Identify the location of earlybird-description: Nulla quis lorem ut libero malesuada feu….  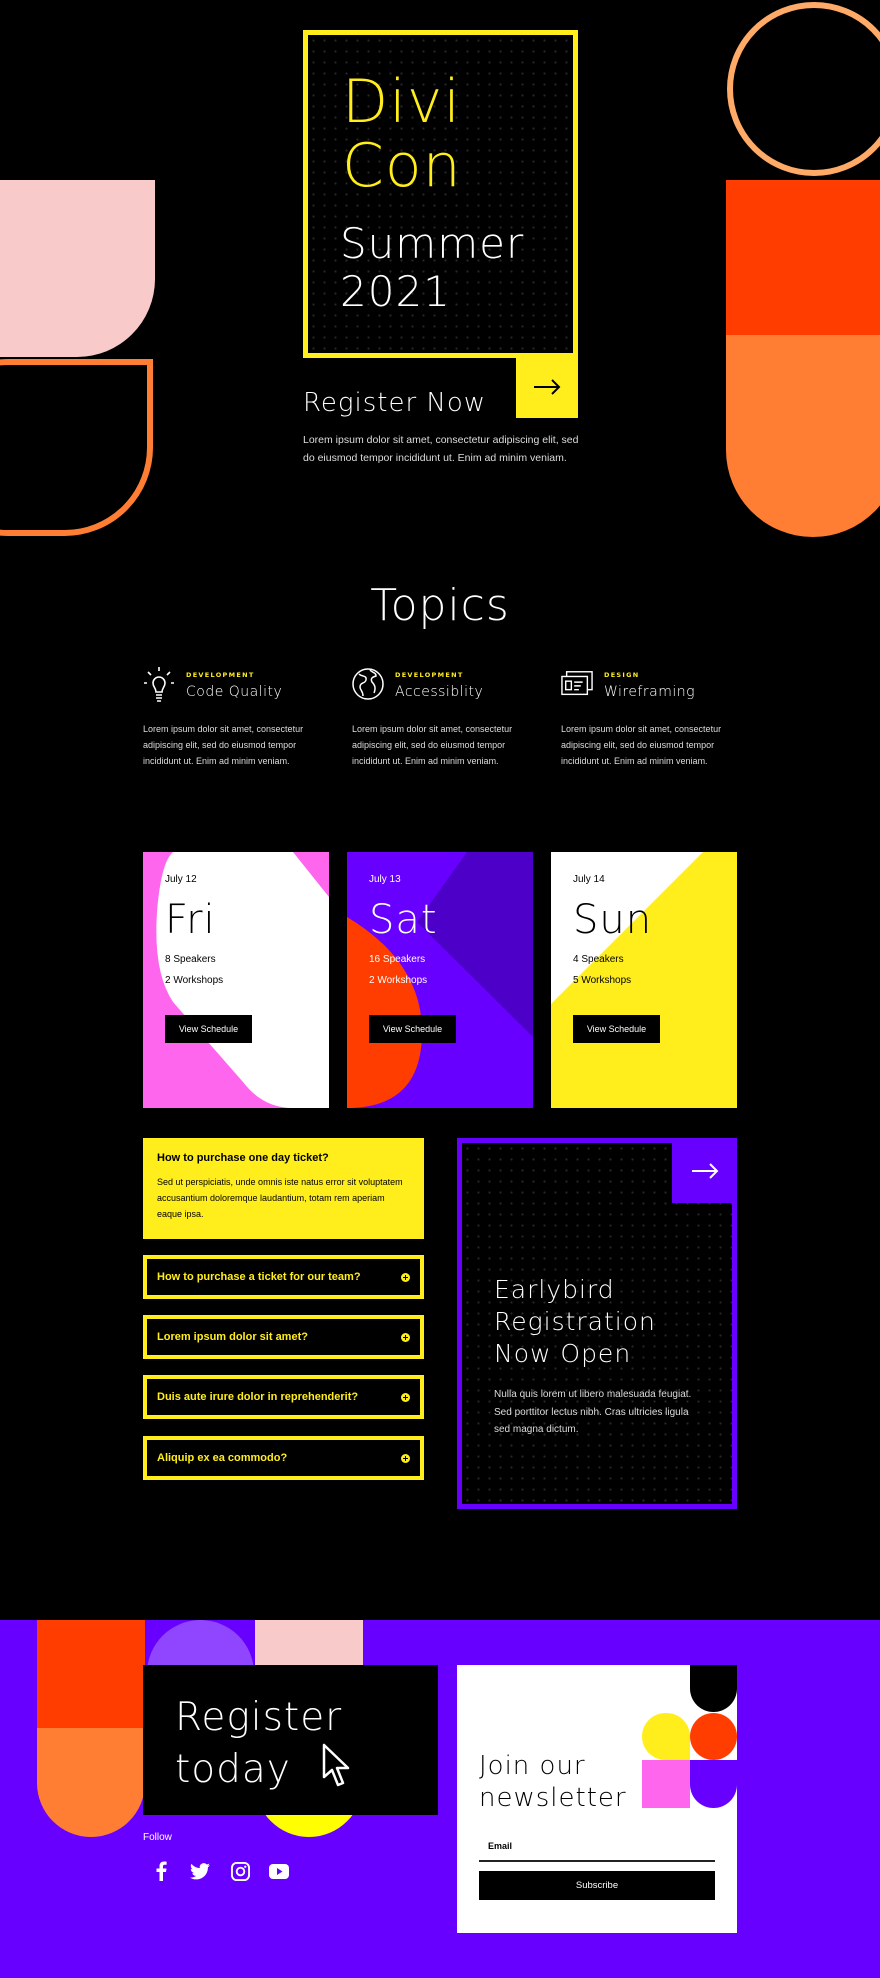
(593, 1412).